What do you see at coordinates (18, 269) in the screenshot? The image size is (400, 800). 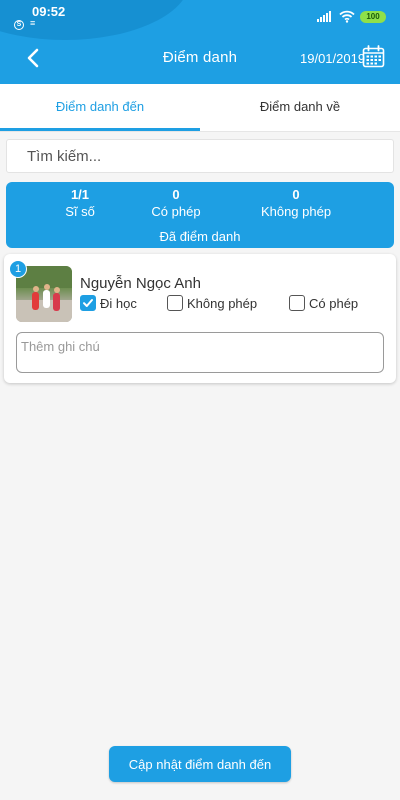 I see `student-index-badge: 1` at bounding box center [18, 269].